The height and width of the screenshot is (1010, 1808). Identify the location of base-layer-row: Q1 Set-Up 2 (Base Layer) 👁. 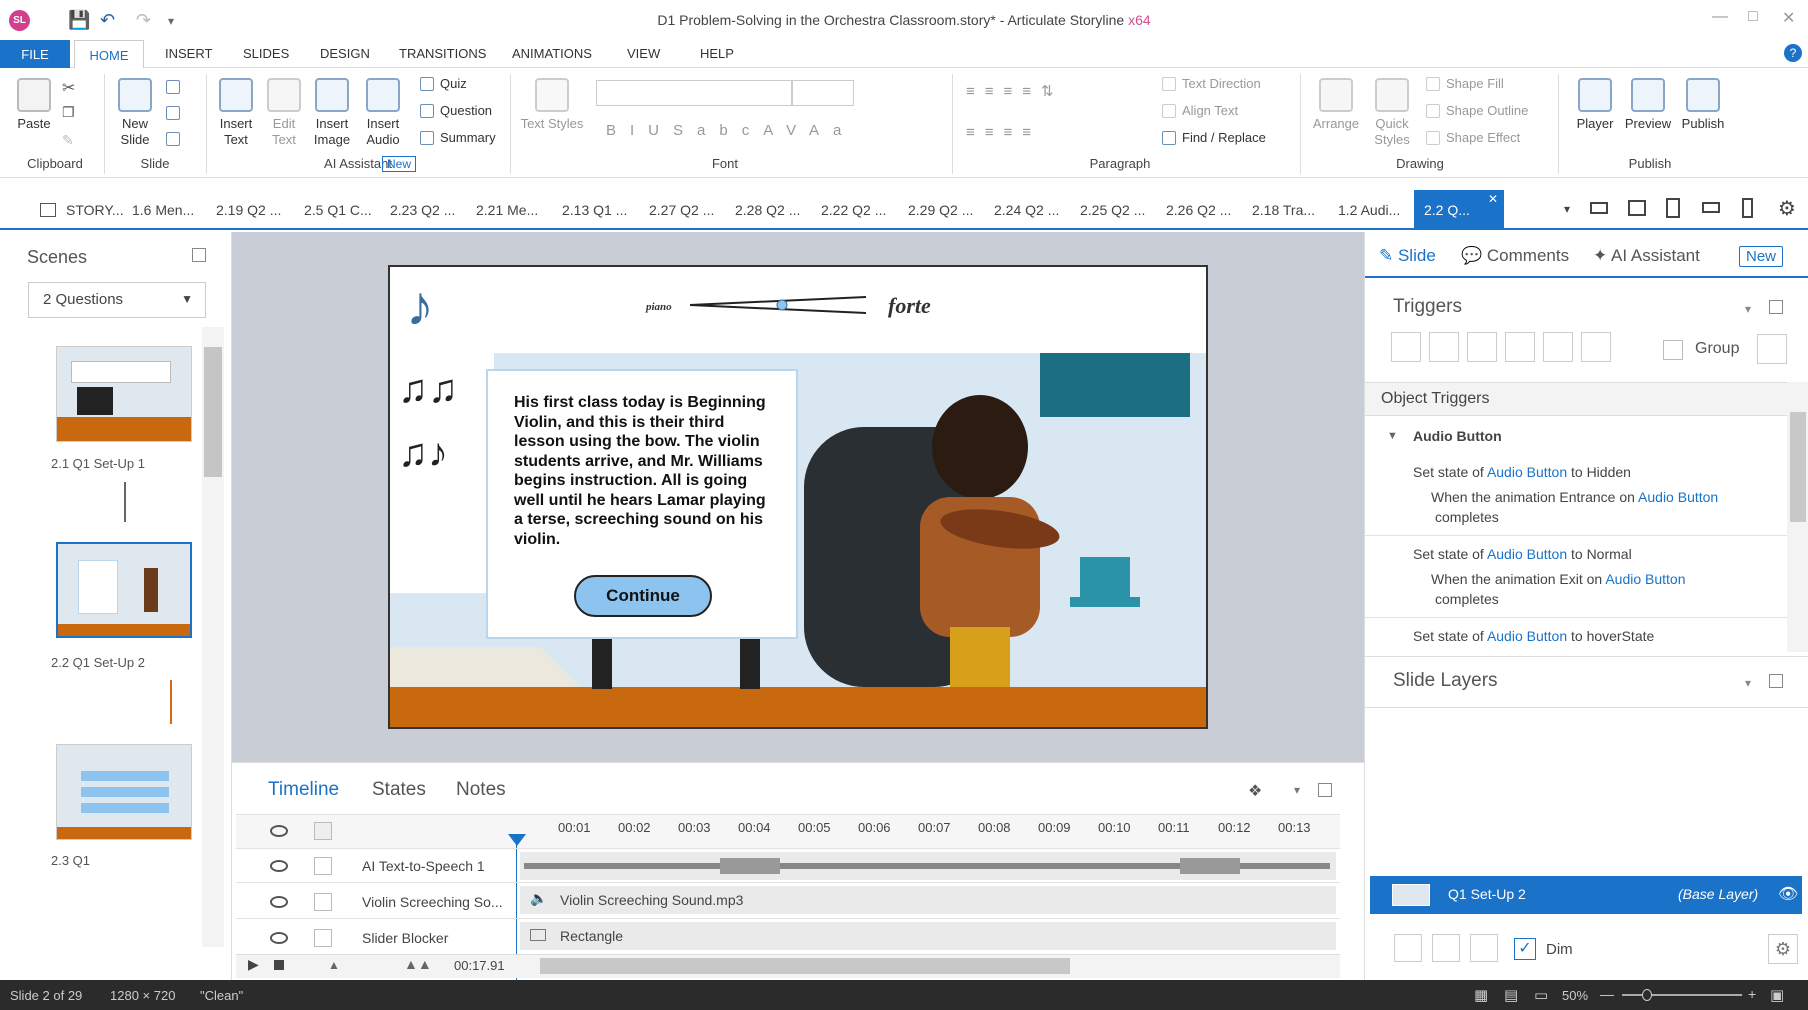
(1586, 895).